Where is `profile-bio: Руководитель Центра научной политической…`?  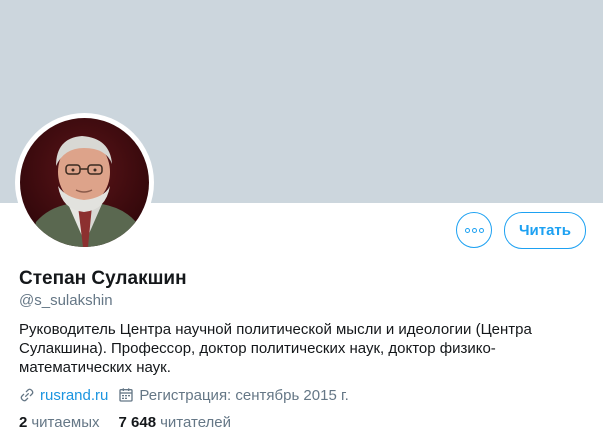
profile-bio: Руководитель Центра научной политической… is located at coordinates (275, 348).